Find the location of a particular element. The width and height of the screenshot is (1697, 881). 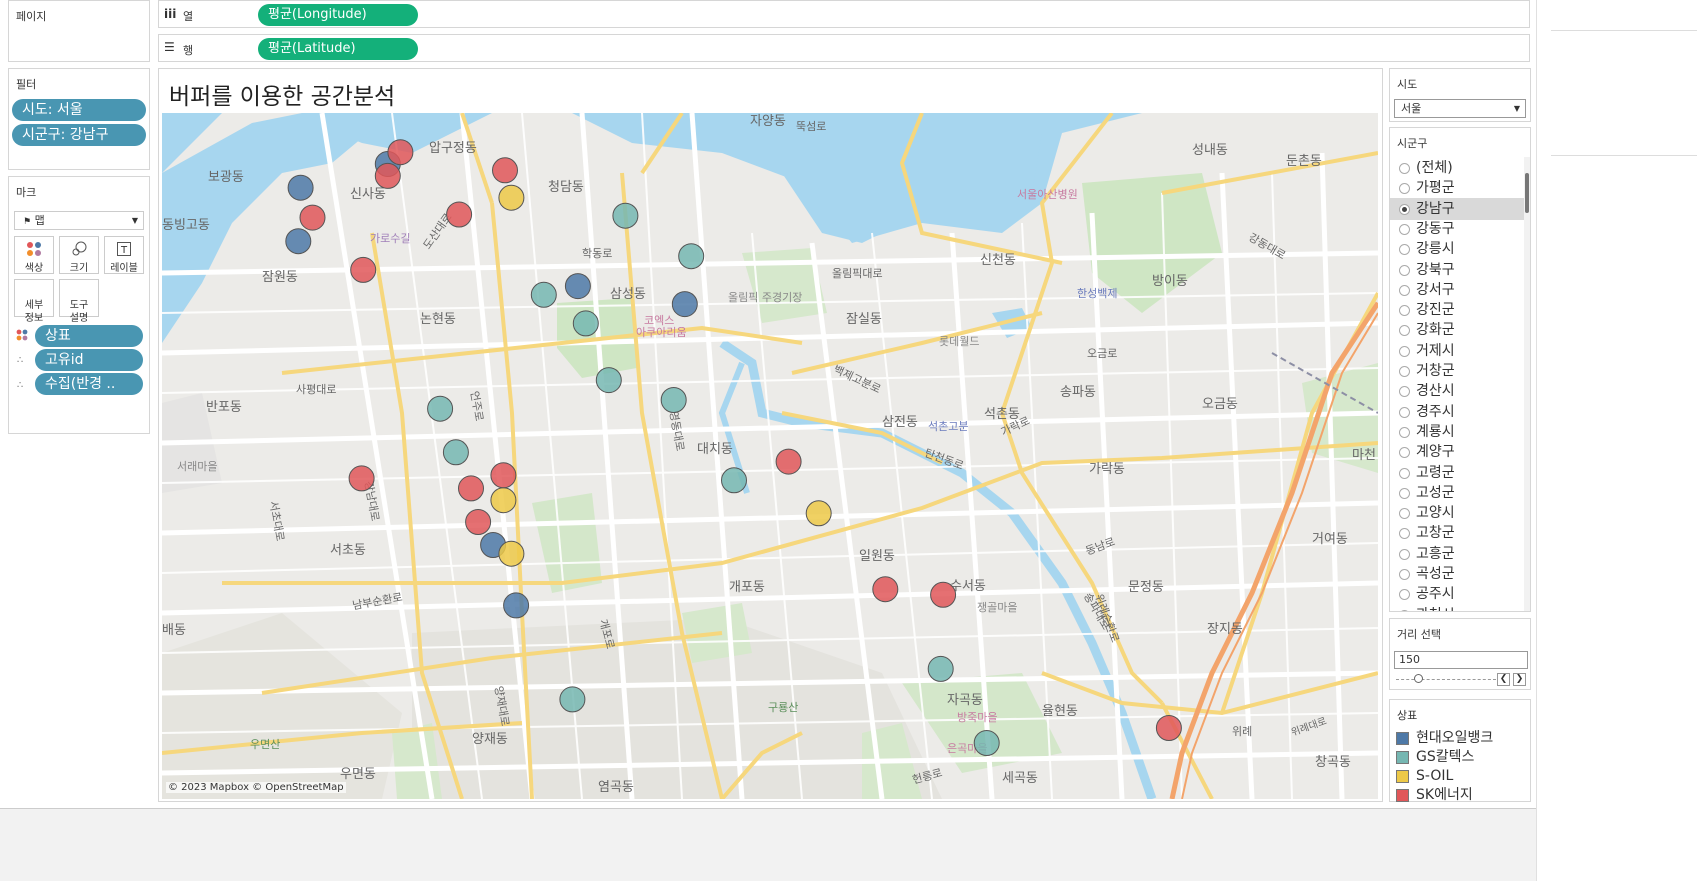

sigungu-option: 강릉시 is located at coordinates (1457, 249).